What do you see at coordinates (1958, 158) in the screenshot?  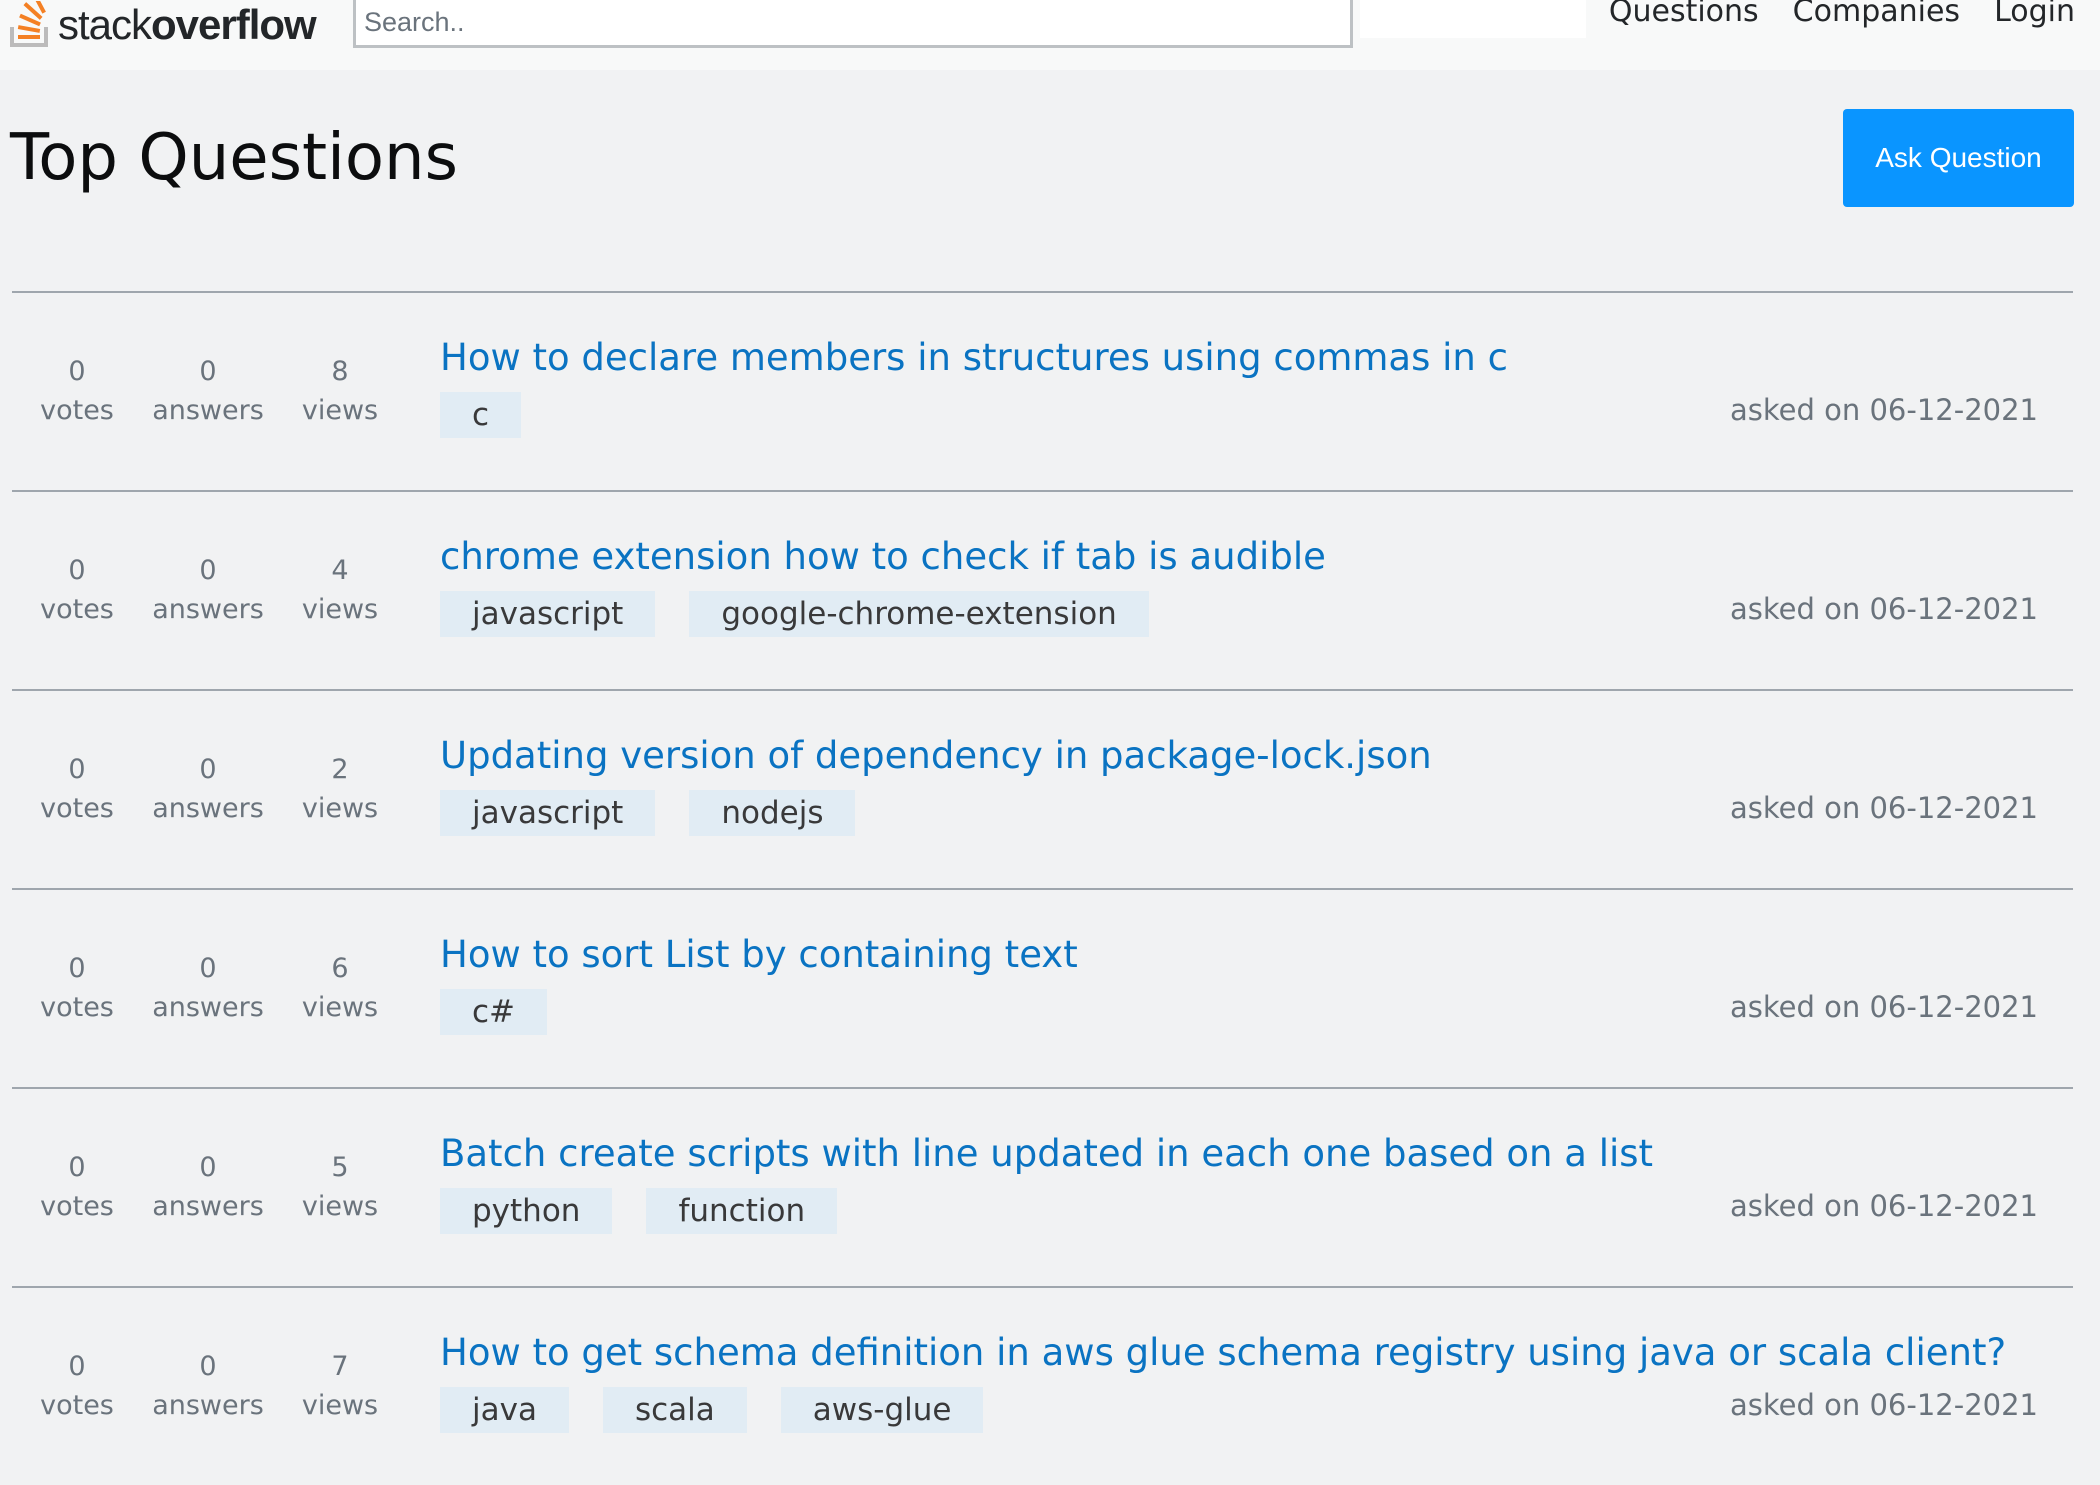 I see `ask-question-button: Ask Question` at bounding box center [1958, 158].